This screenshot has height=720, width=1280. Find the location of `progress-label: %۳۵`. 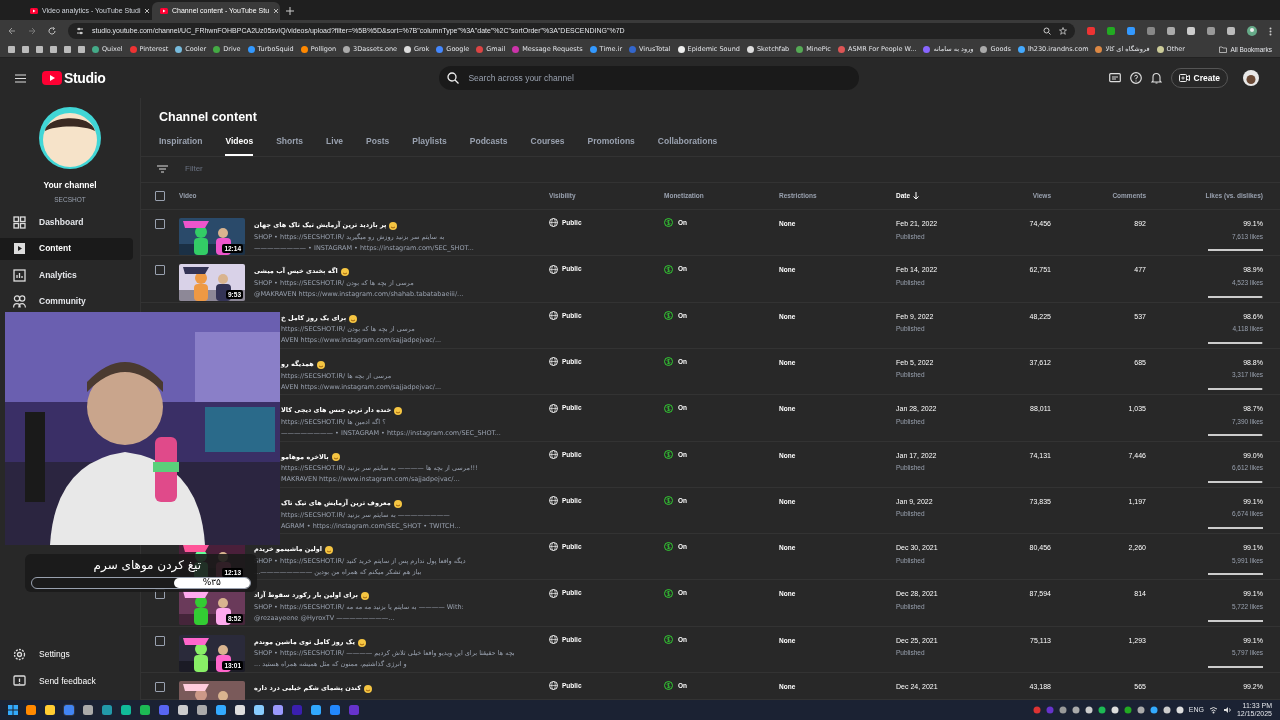

progress-label: %۳۵ is located at coordinates (211, 583).